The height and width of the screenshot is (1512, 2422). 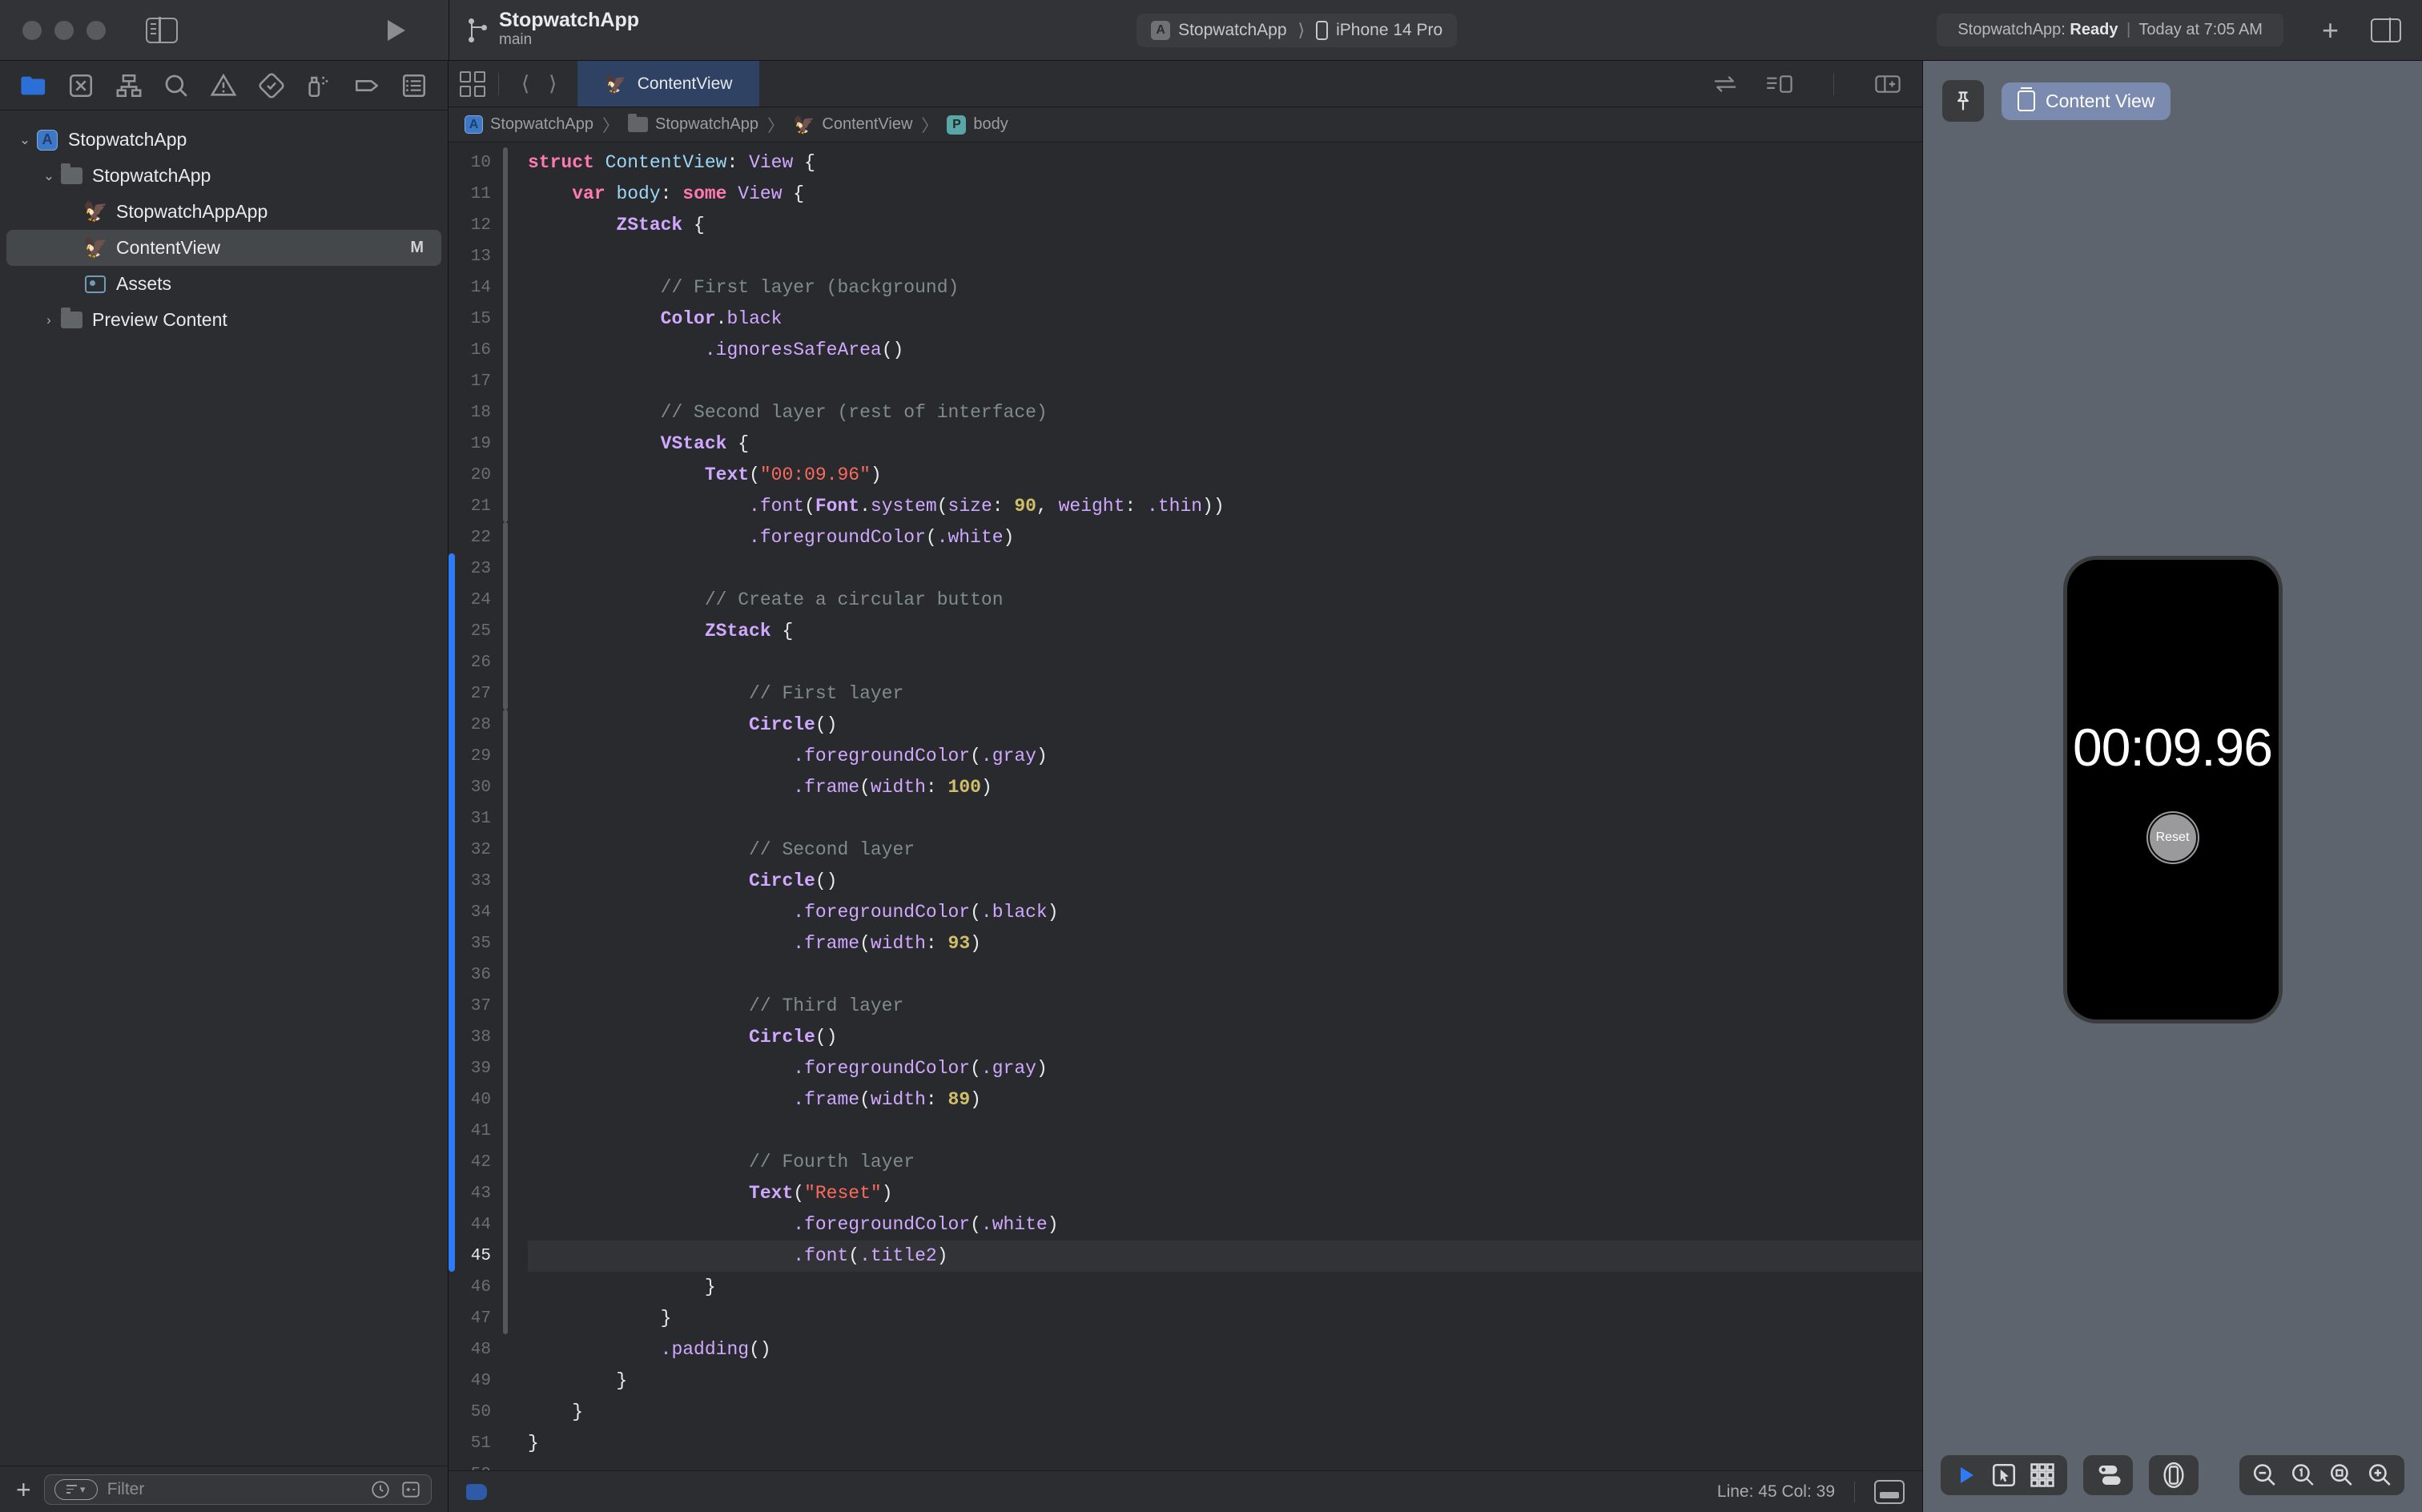 I want to click on code-line: // Create a circular button, so click(x=1225, y=600).